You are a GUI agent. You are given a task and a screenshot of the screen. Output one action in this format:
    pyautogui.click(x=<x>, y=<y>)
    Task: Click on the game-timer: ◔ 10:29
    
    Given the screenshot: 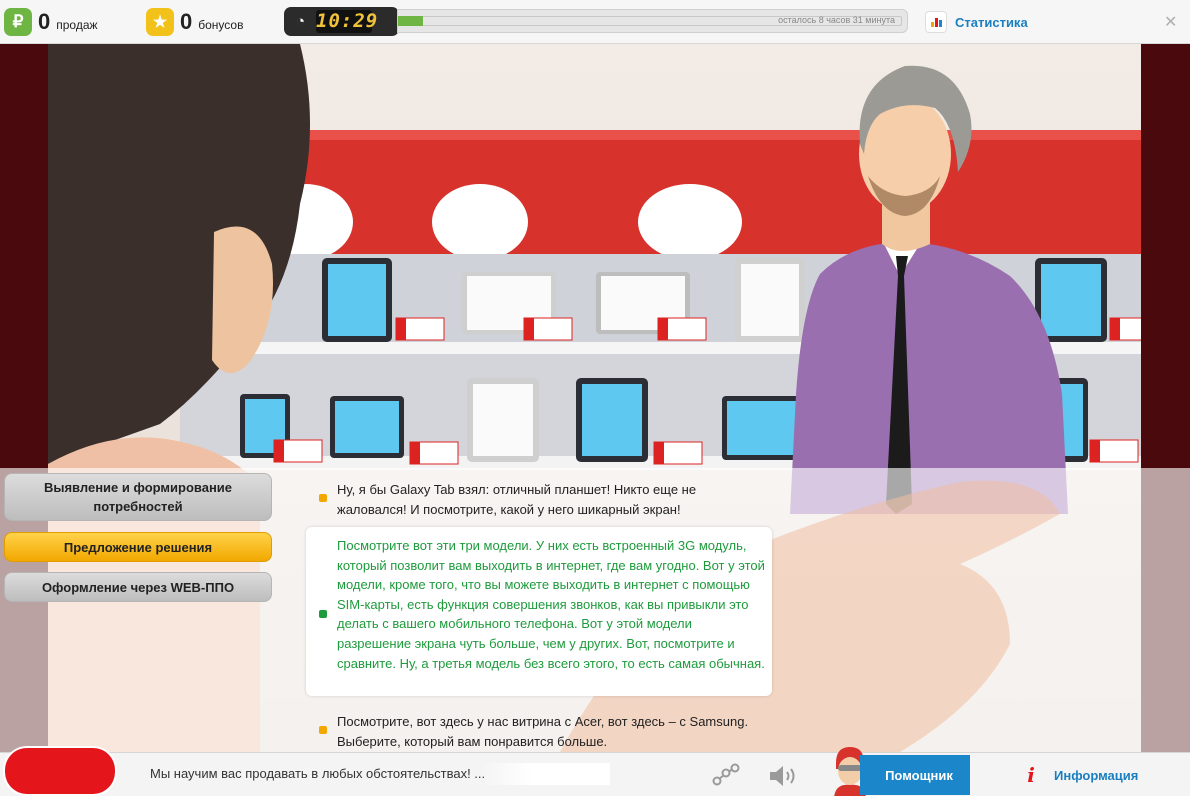 What is the action you would take?
    pyautogui.click(x=341, y=21)
    